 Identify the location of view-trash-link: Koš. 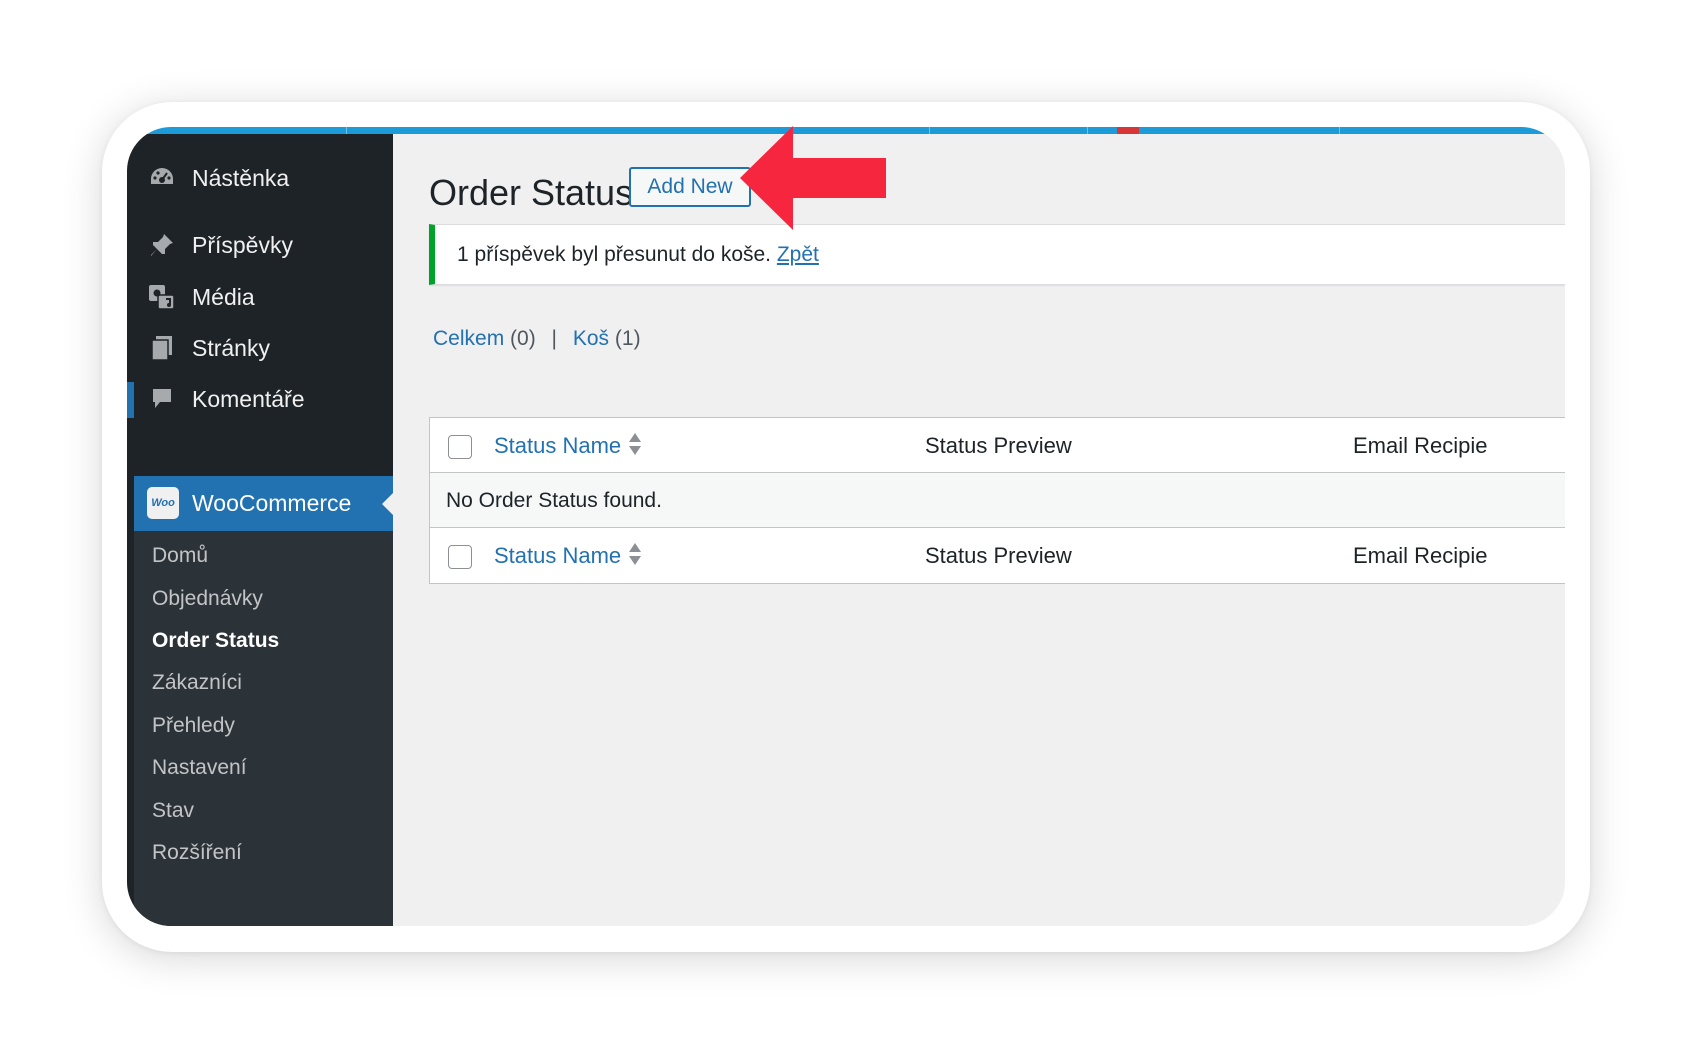
(591, 338).